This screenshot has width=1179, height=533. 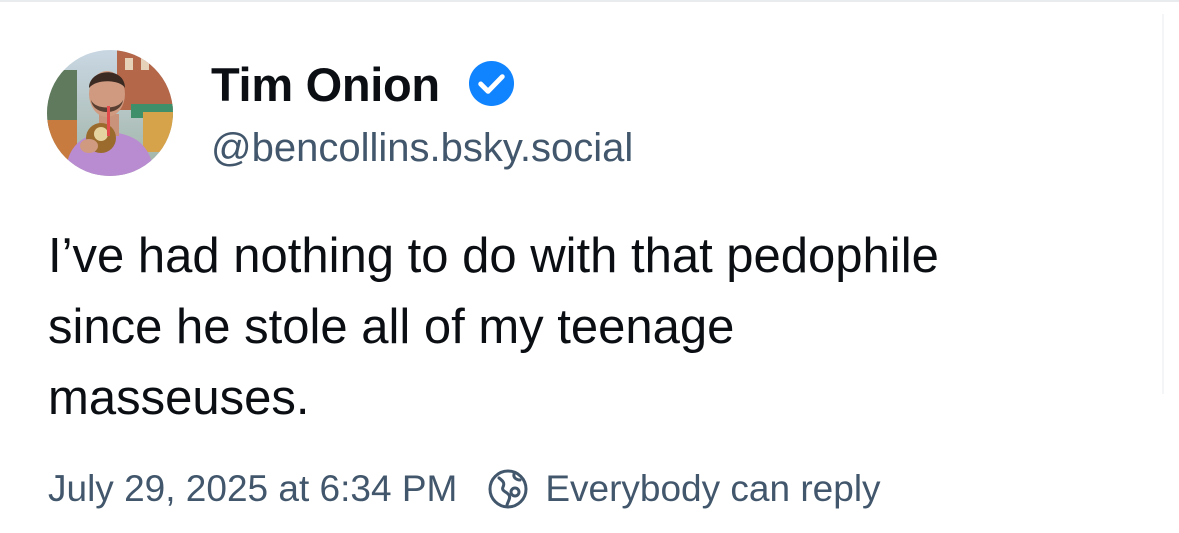 What do you see at coordinates (713, 488) in the screenshot?
I see `reply-setting-label: Everybody can reply` at bounding box center [713, 488].